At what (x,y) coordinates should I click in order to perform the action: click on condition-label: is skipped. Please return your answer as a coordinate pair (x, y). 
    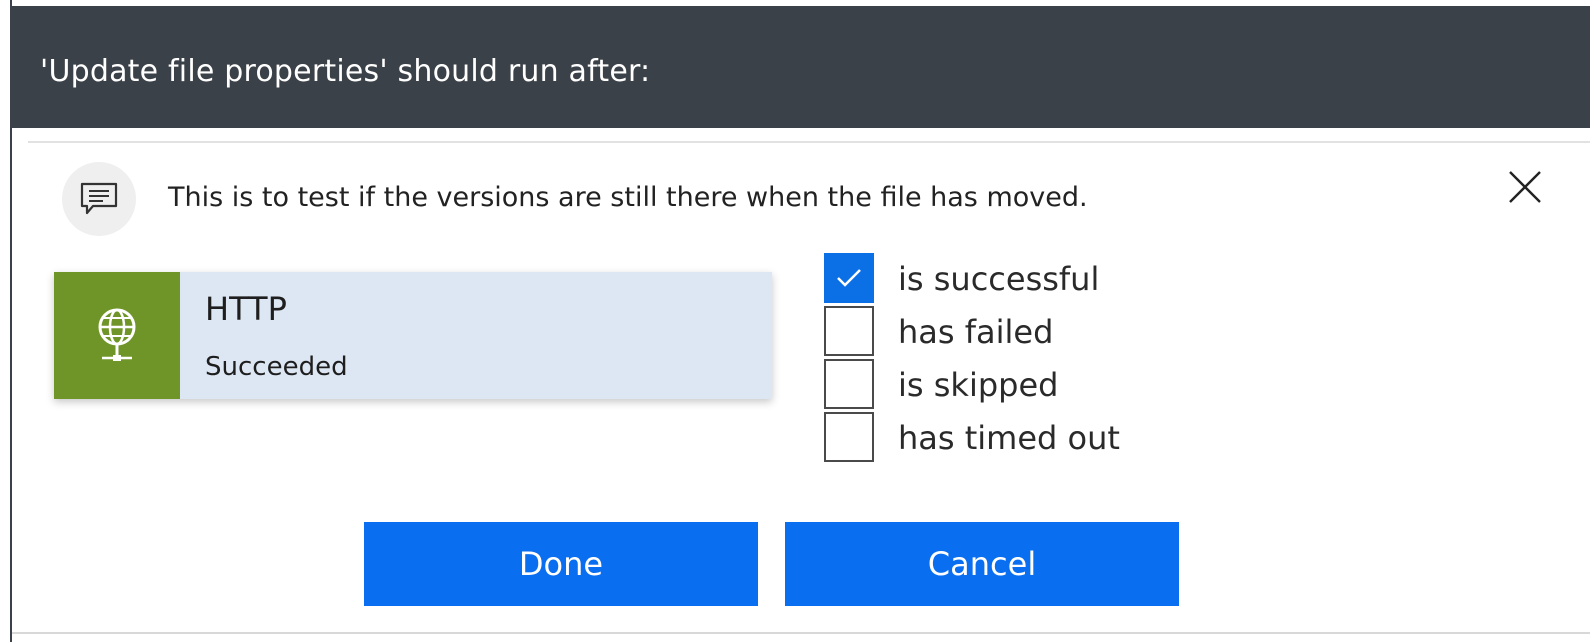
    Looking at the image, I should click on (978, 384).